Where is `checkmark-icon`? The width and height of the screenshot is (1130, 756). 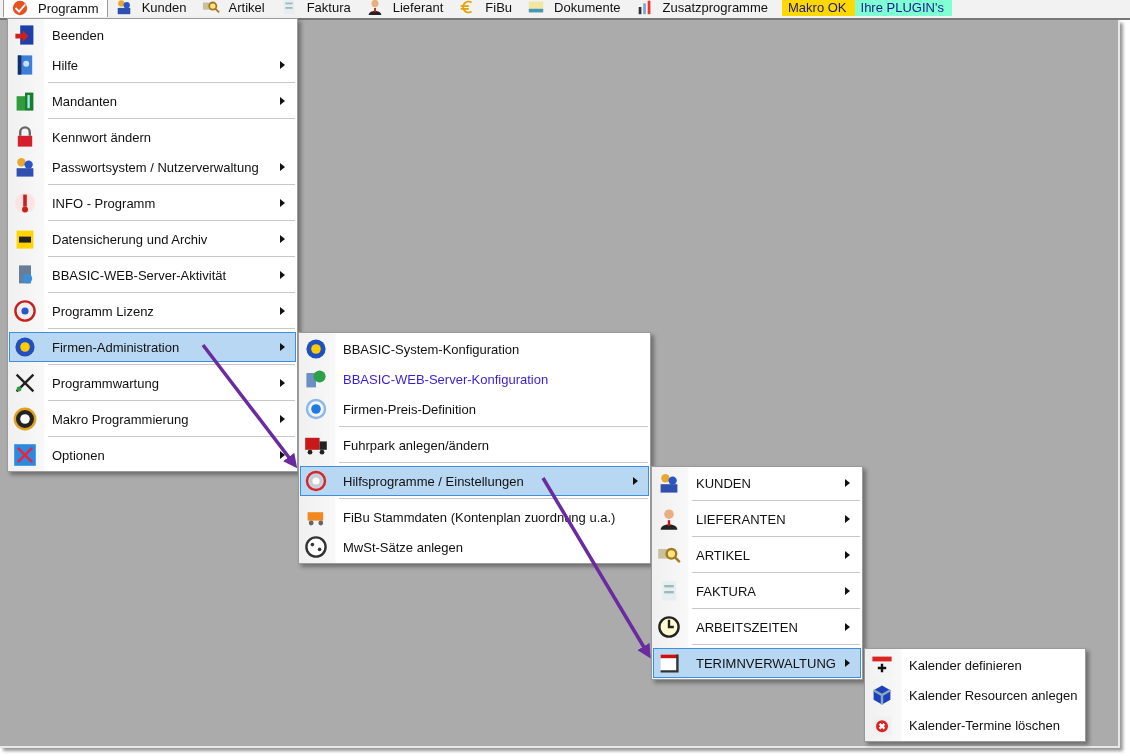 checkmark-icon is located at coordinates (20, 8).